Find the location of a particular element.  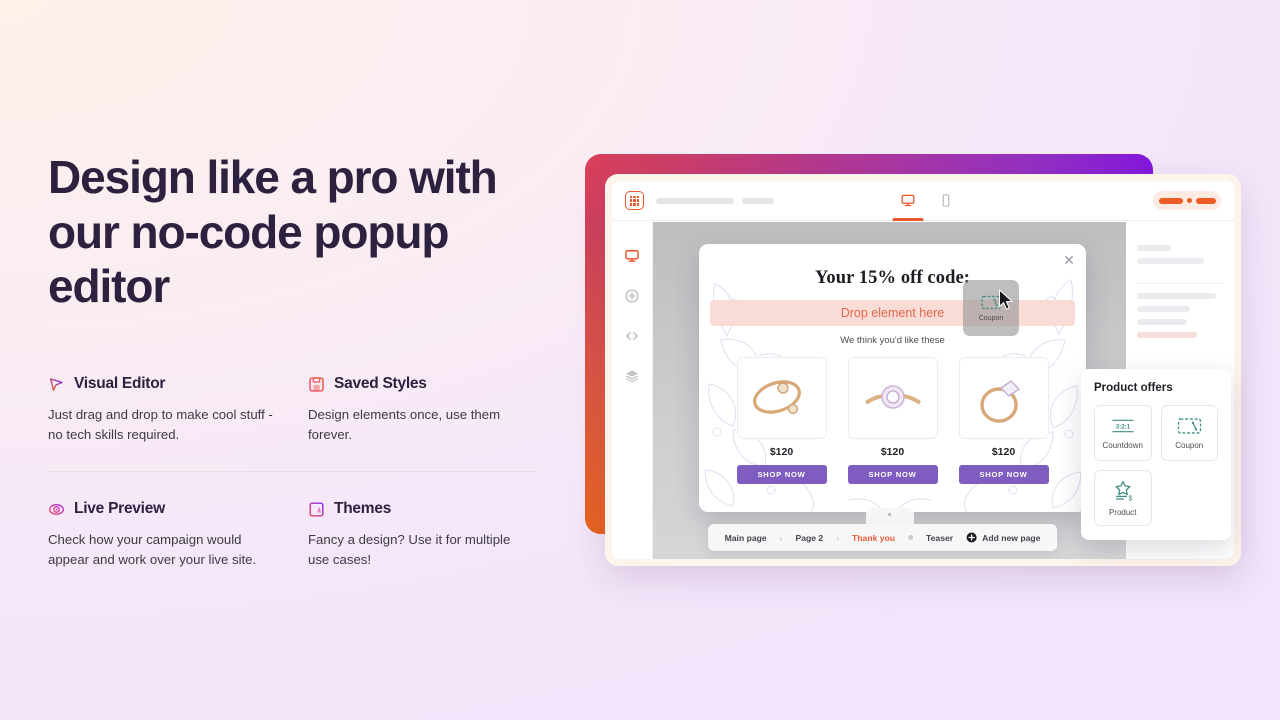

offers-panel-title: Product offers is located at coordinates (1133, 388).